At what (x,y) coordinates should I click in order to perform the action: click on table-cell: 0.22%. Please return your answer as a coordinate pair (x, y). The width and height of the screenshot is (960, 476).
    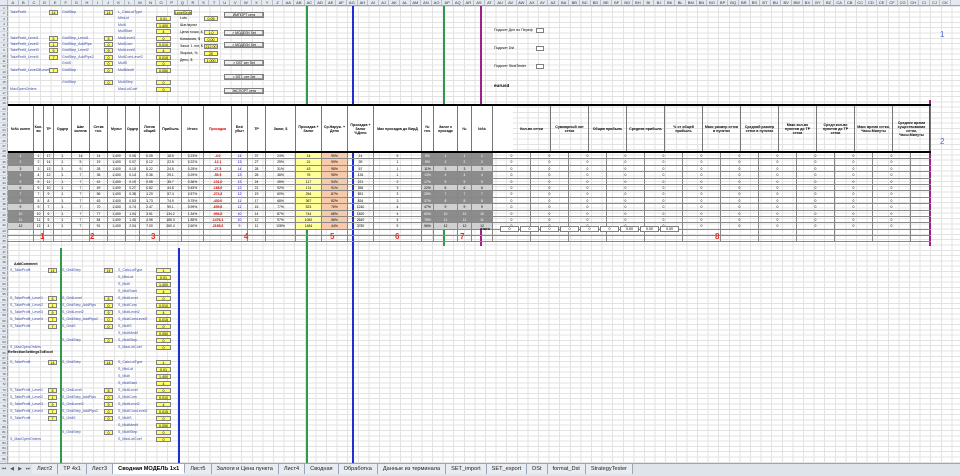
    Looking at the image, I should click on (193, 162).